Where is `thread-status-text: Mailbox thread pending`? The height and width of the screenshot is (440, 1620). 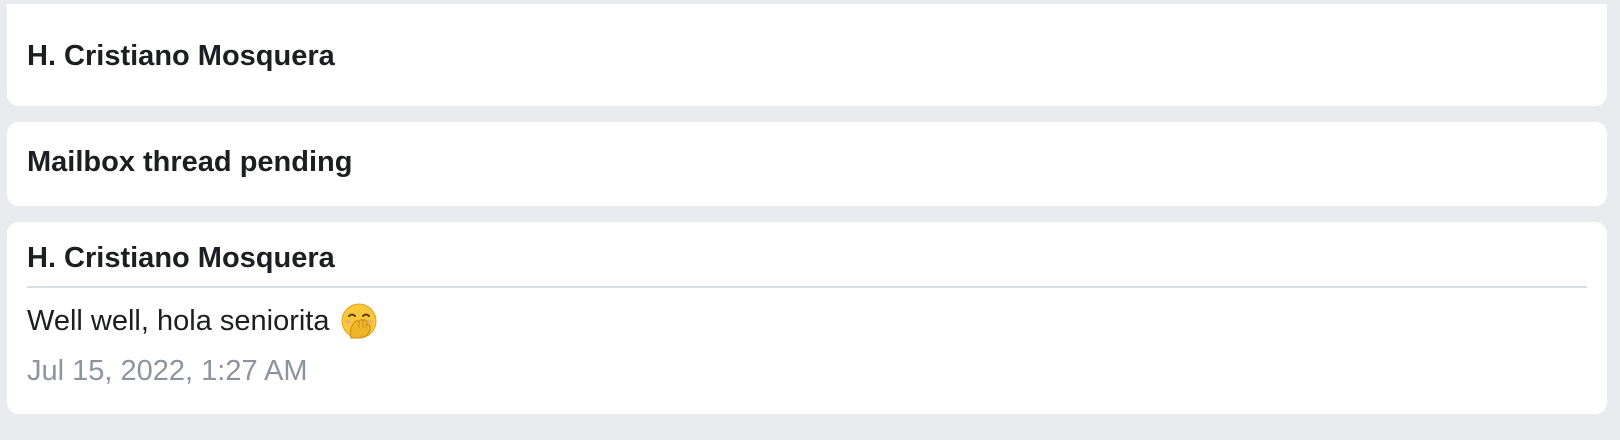 thread-status-text: Mailbox thread pending is located at coordinates (190, 162).